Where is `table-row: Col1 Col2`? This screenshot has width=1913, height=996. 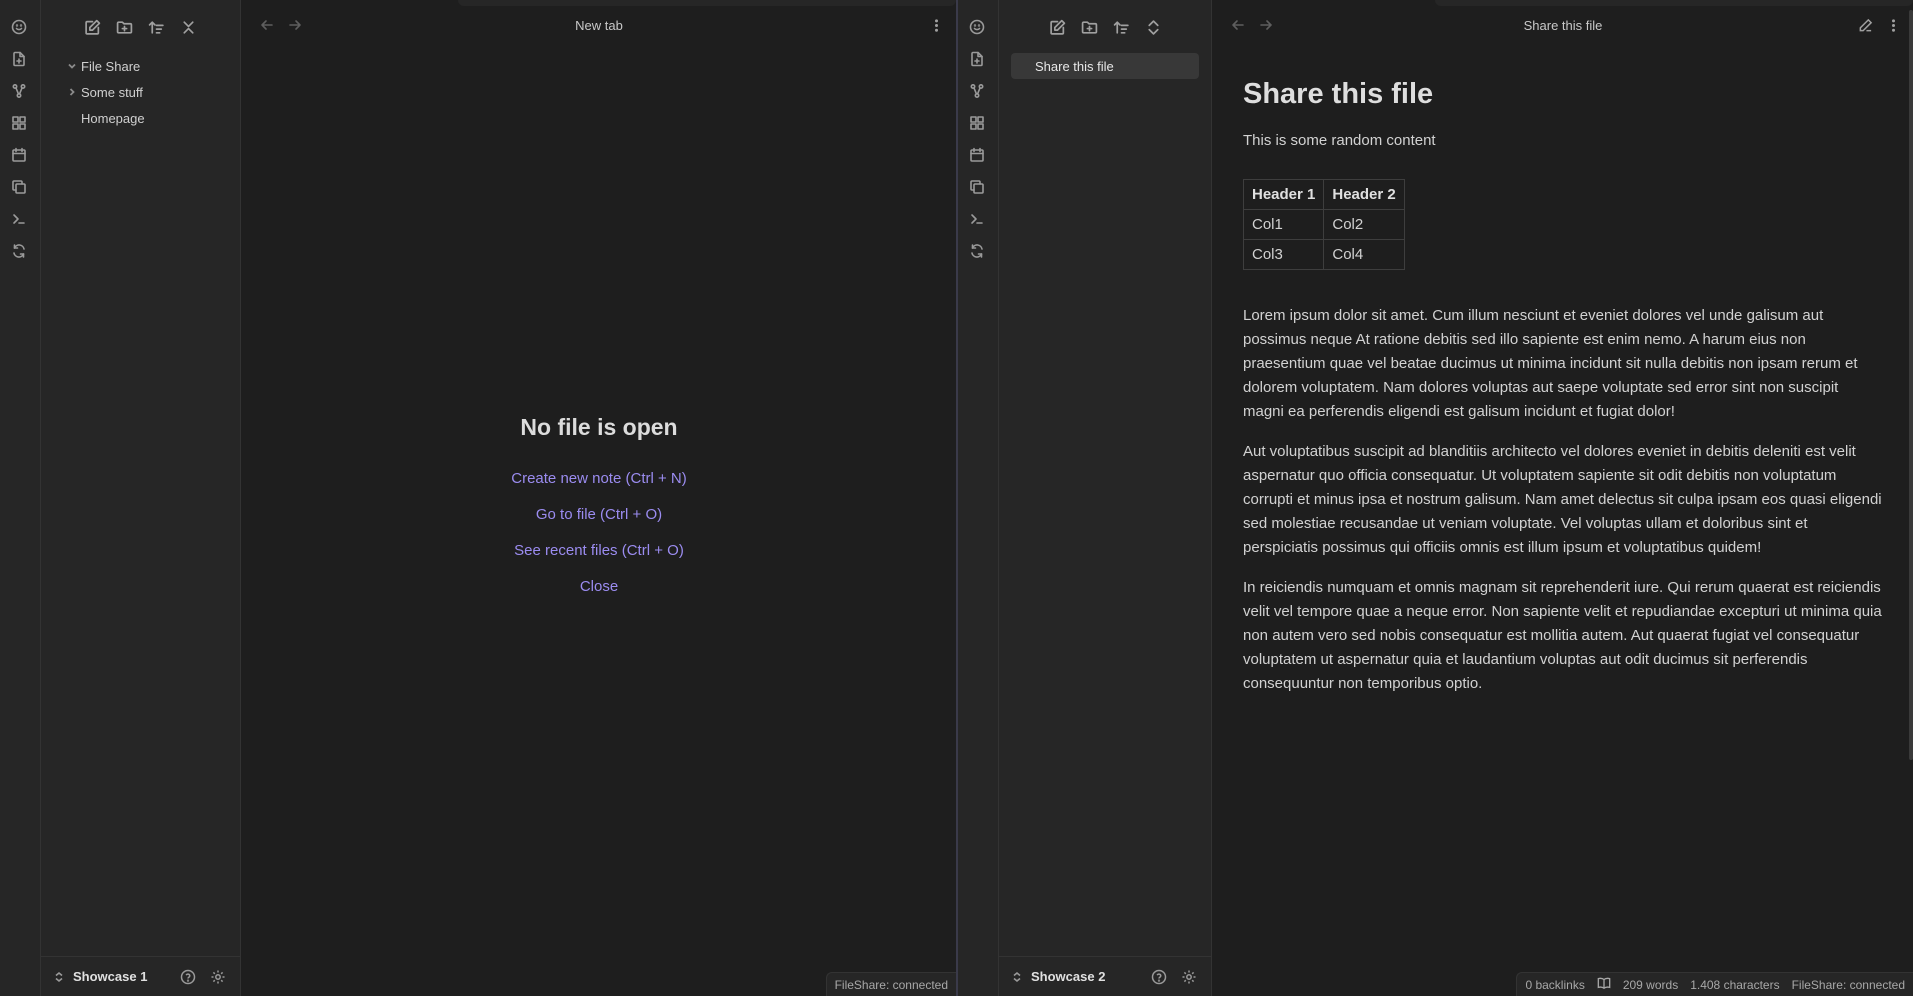 table-row: Col1 Col2 is located at coordinates (1323, 224).